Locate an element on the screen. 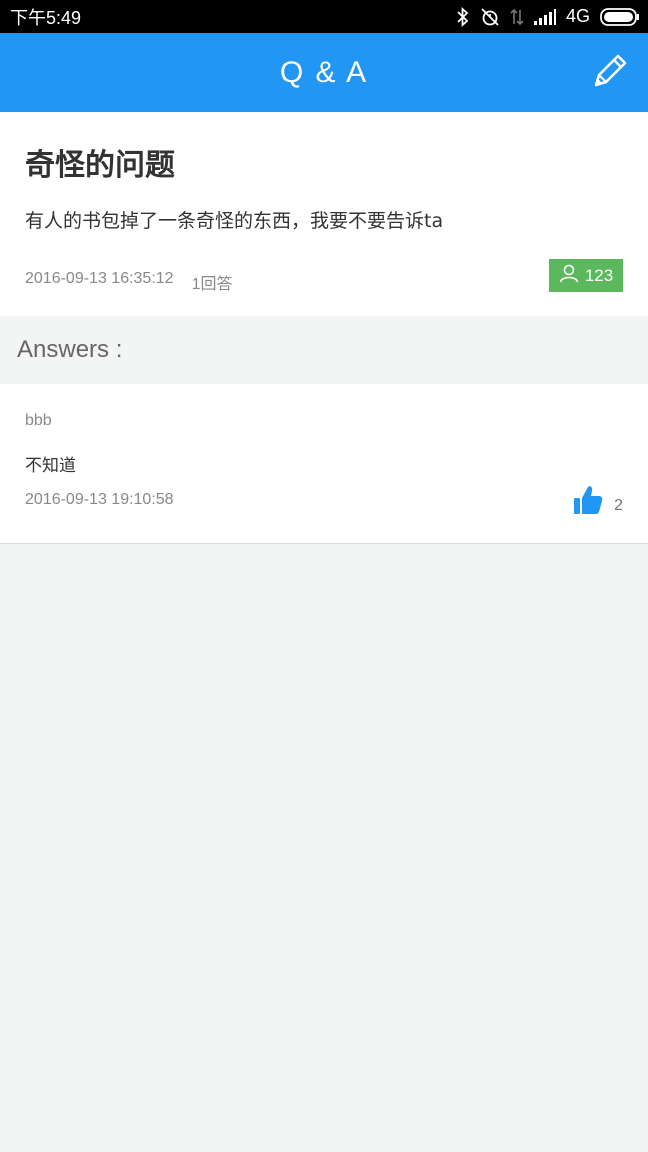 This screenshot has height=1152, width=648. answer-content: 不知道 is located at coordinates (50, 466).